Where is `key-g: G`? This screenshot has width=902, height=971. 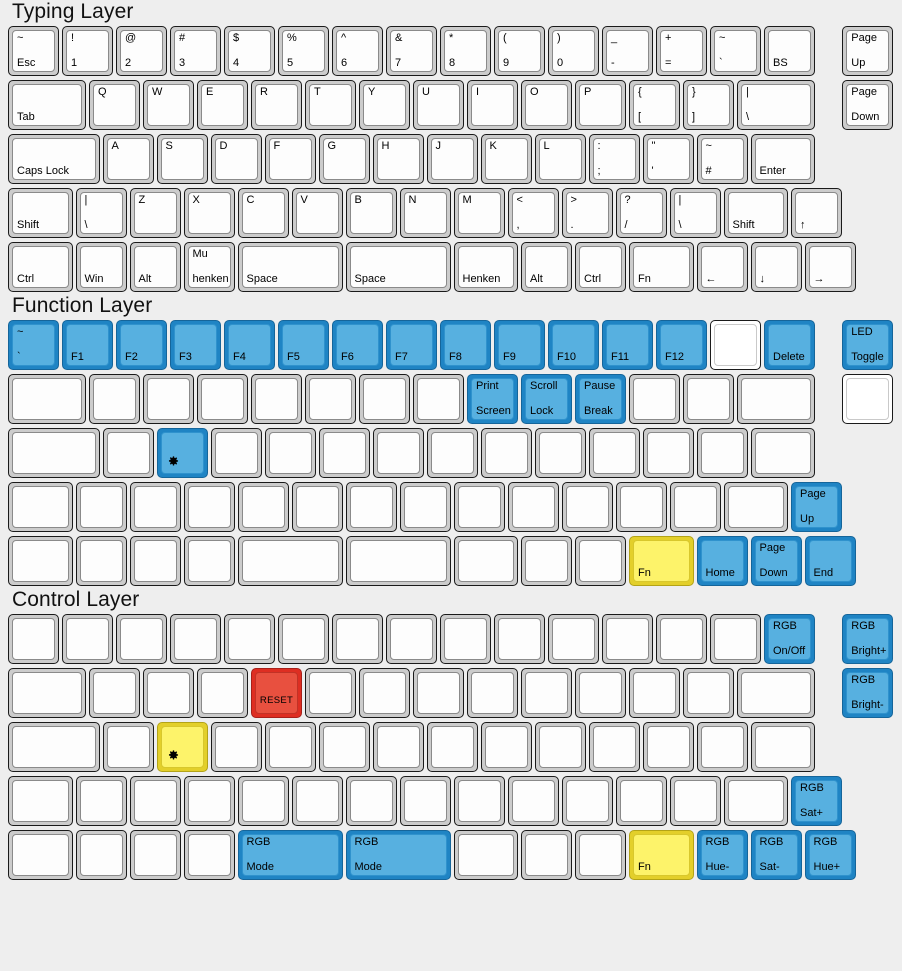 key-g: G is located at coordinates (344, 159).